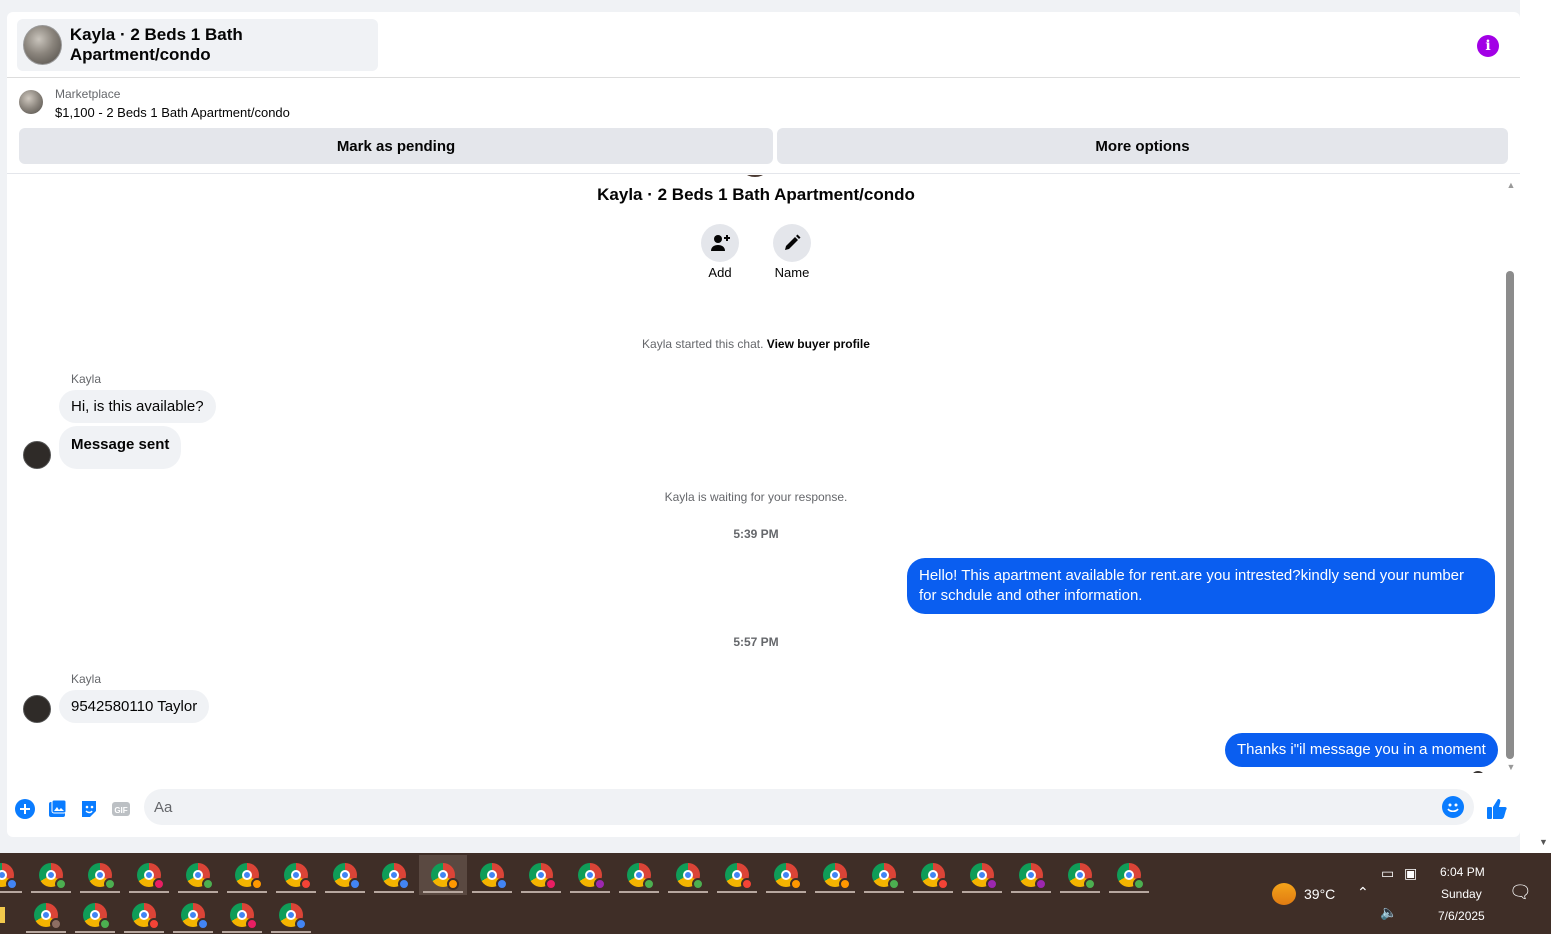  Describe the element at coordinates (137, 406) in the screenshot. I see `incoming-message: Hi, is this available?` at that location.